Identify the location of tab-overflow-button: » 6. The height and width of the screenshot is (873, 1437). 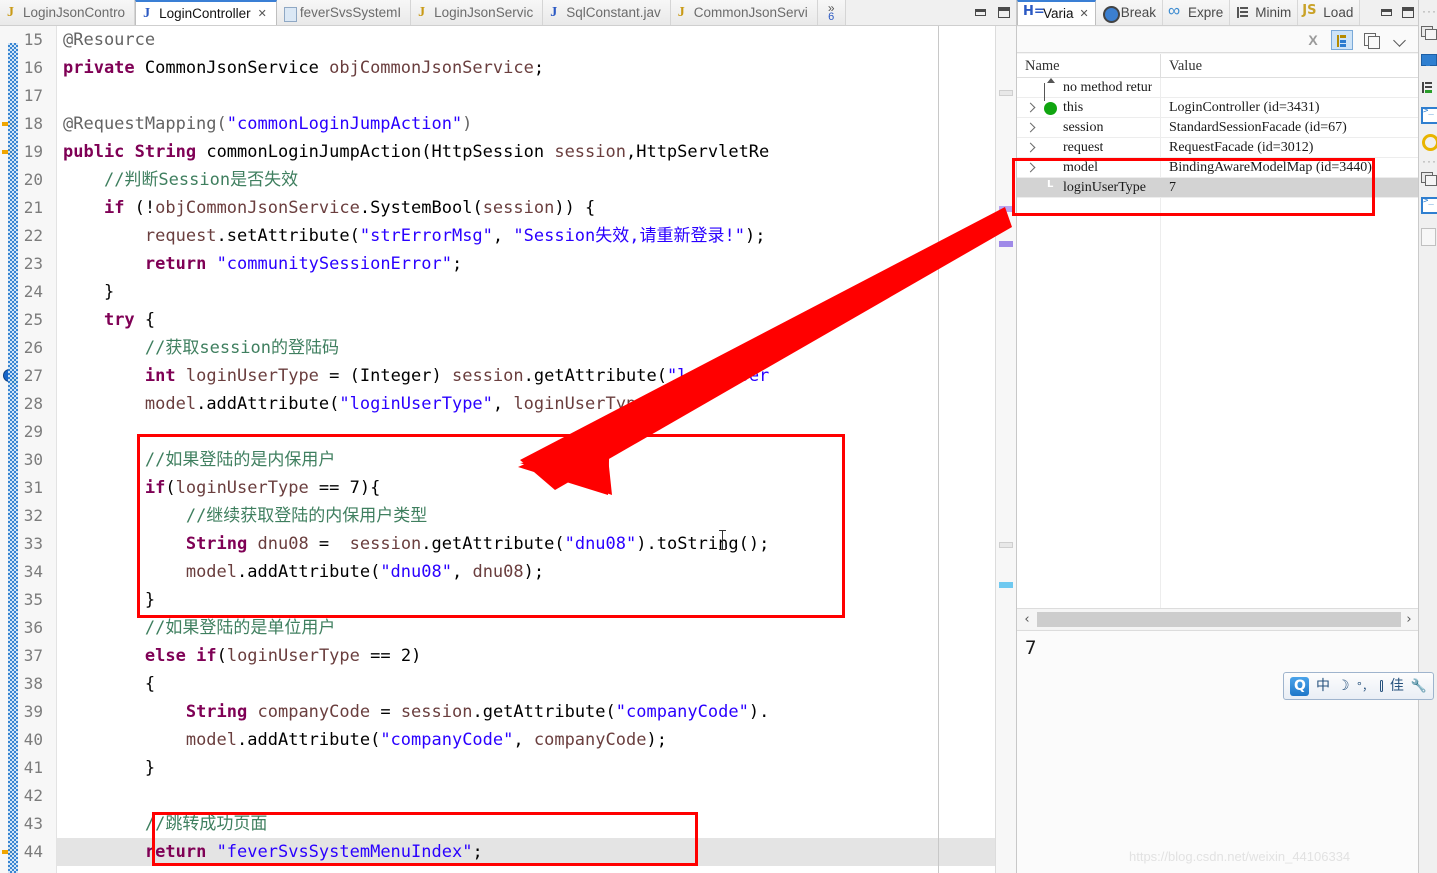
(831, 12).